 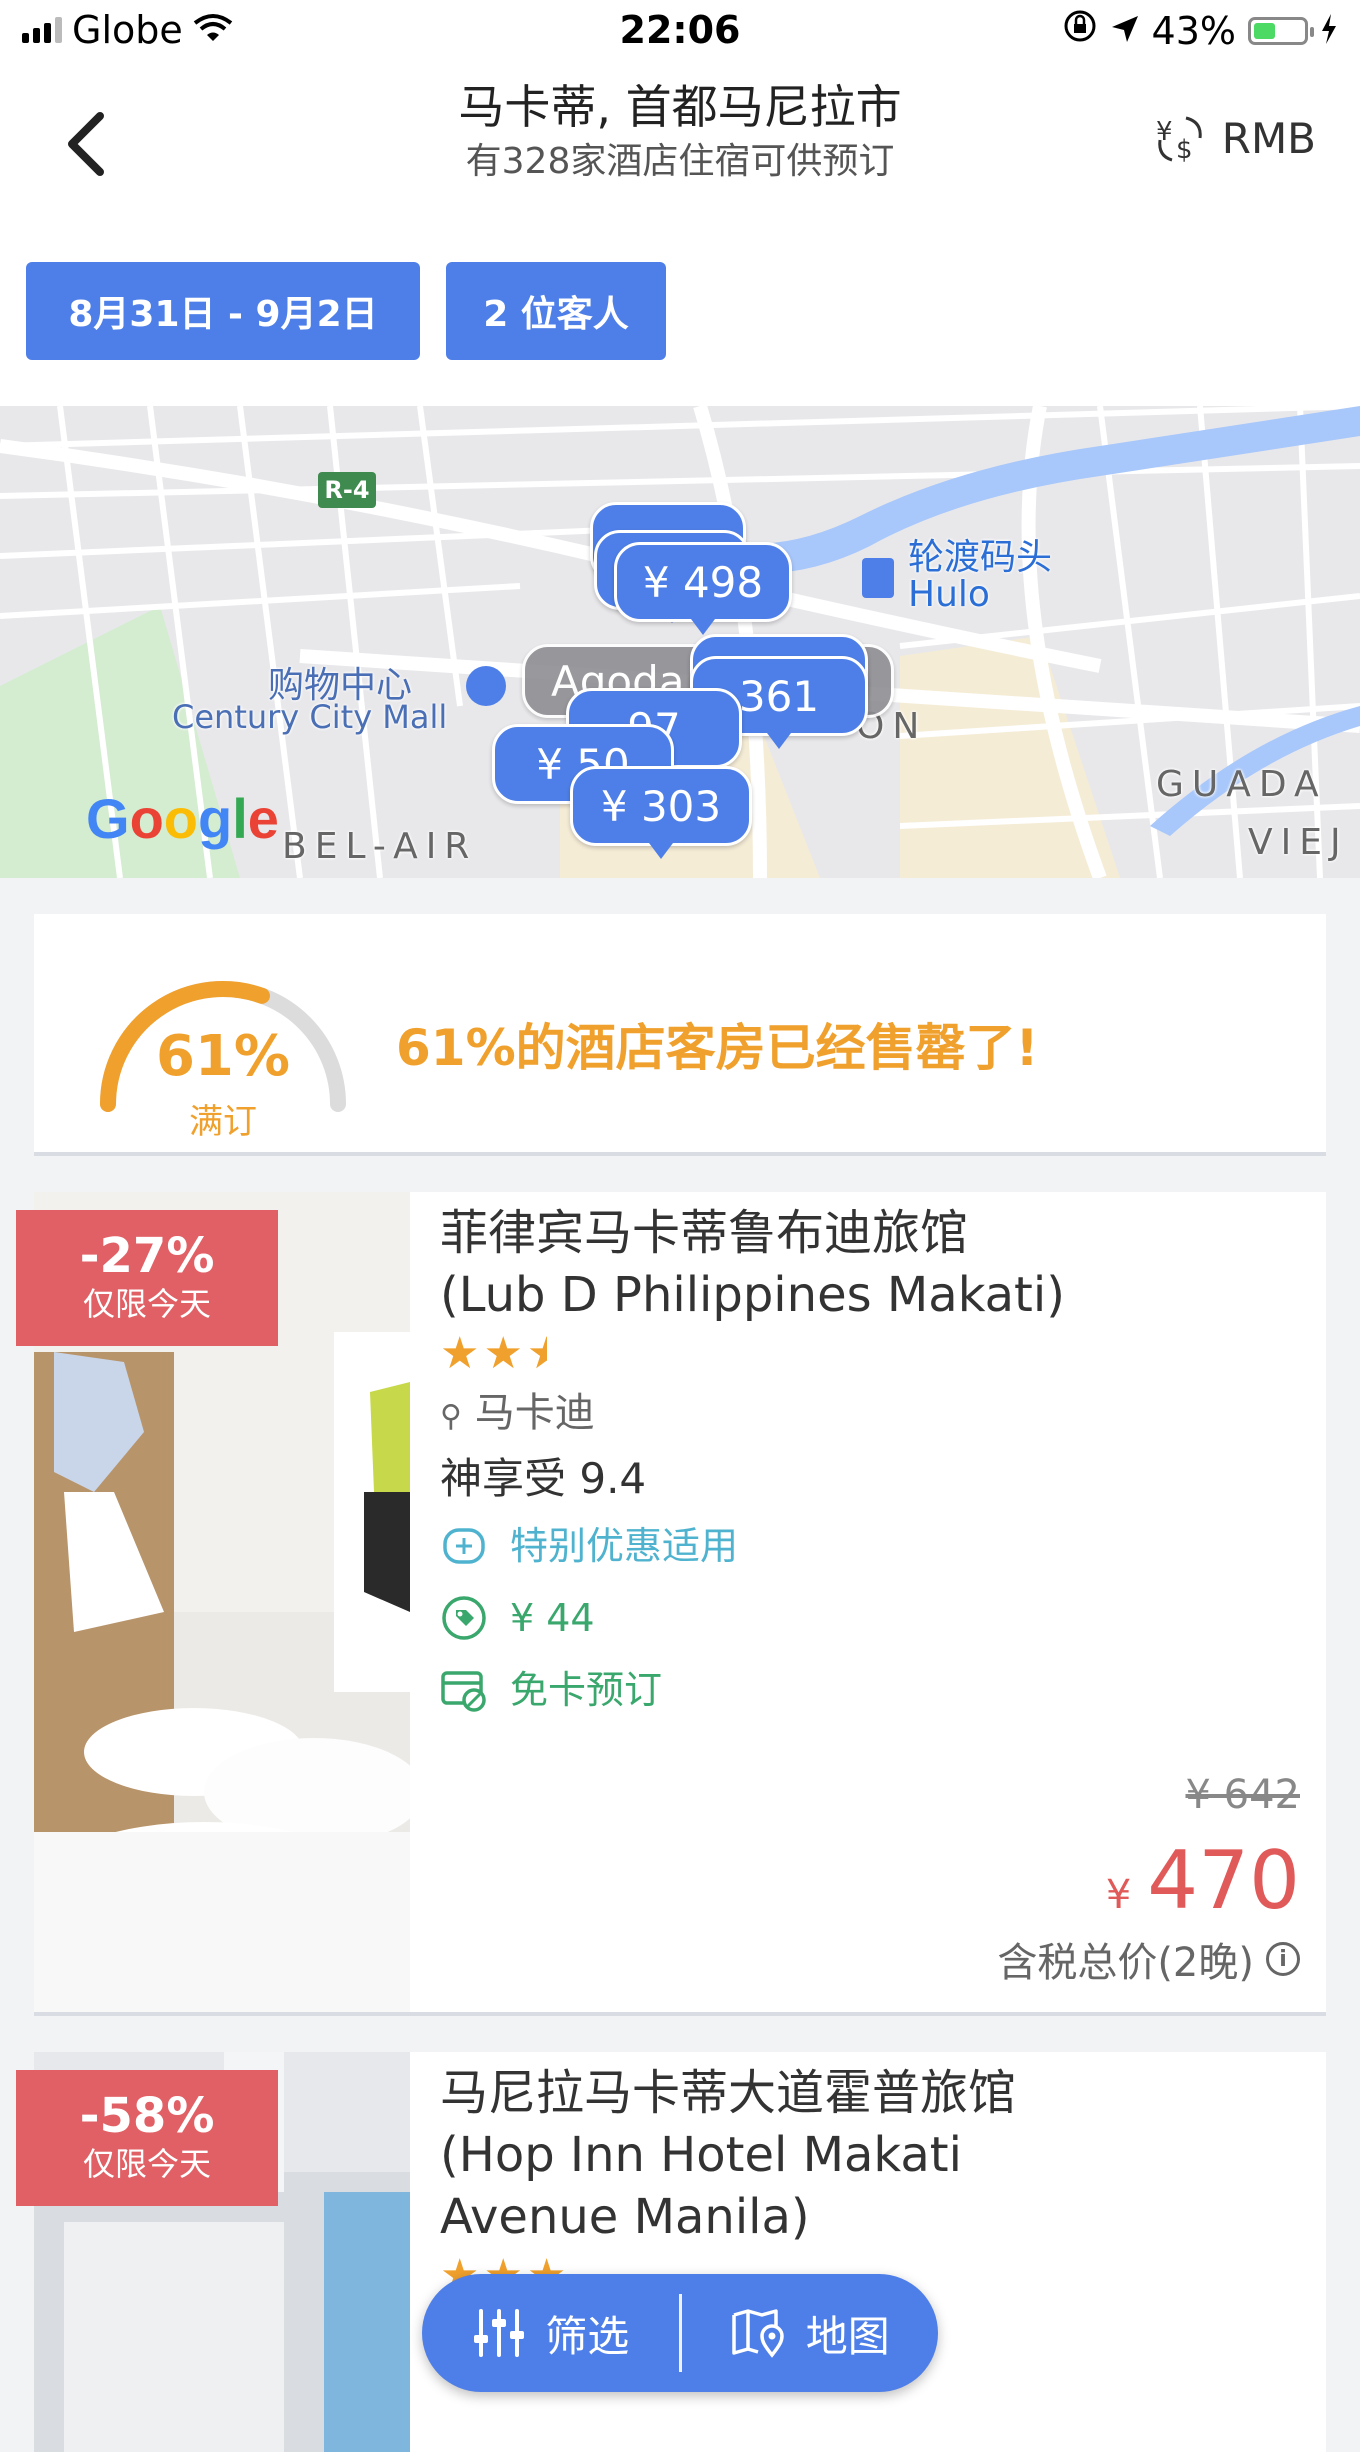 I want to click on divider, so click(x=680, y=2333).